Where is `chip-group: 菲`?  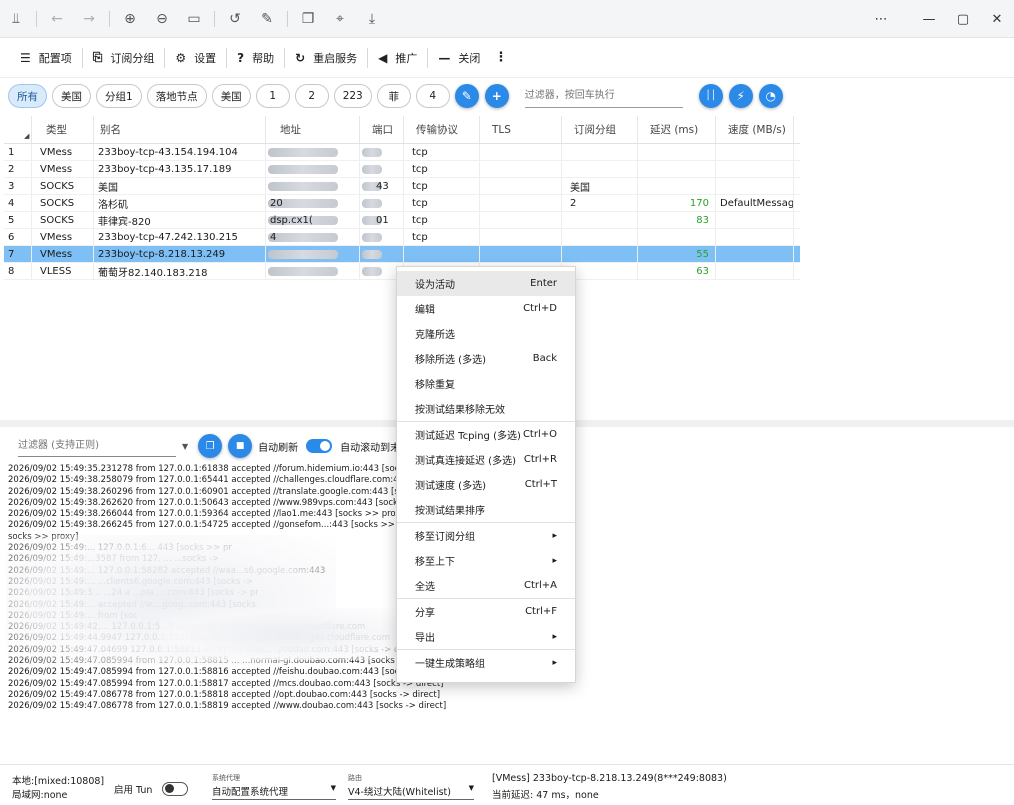
chip-group: 菲 is located at coordinates (393, 96).